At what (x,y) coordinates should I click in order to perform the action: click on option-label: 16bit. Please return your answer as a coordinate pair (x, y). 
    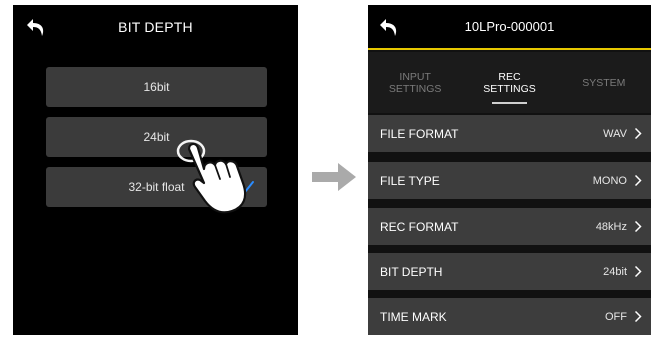
    Looking at the image, I should click on (156, 87).